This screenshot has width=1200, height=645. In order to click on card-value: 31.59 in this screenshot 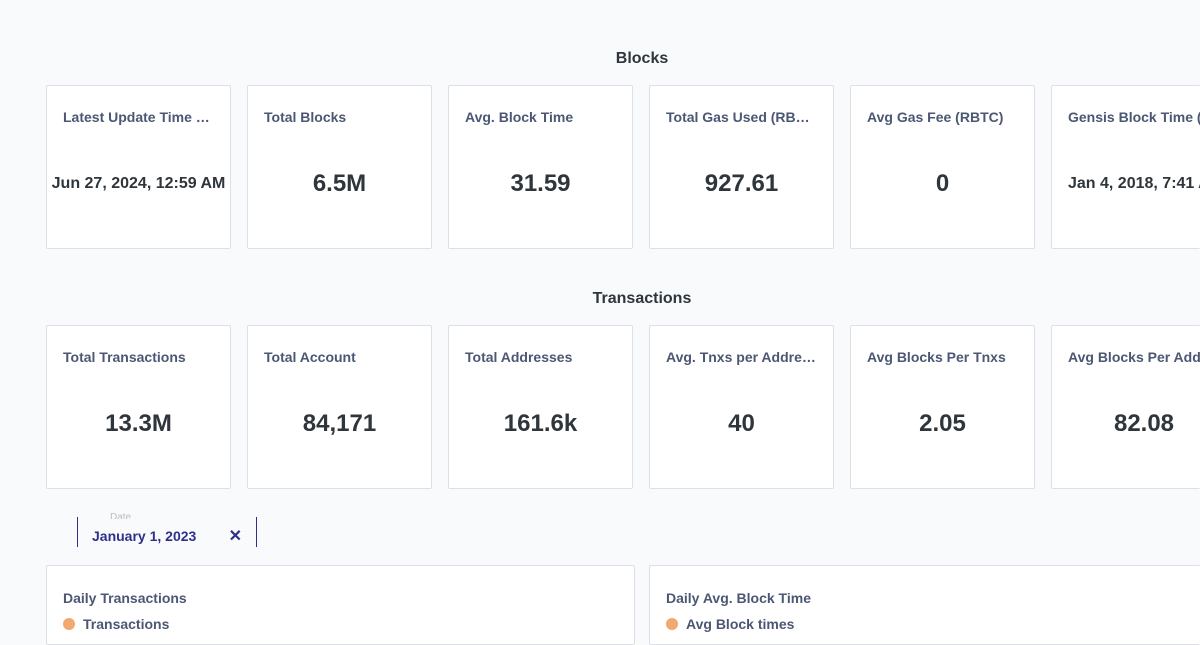, I will do `click(540, 183)`.